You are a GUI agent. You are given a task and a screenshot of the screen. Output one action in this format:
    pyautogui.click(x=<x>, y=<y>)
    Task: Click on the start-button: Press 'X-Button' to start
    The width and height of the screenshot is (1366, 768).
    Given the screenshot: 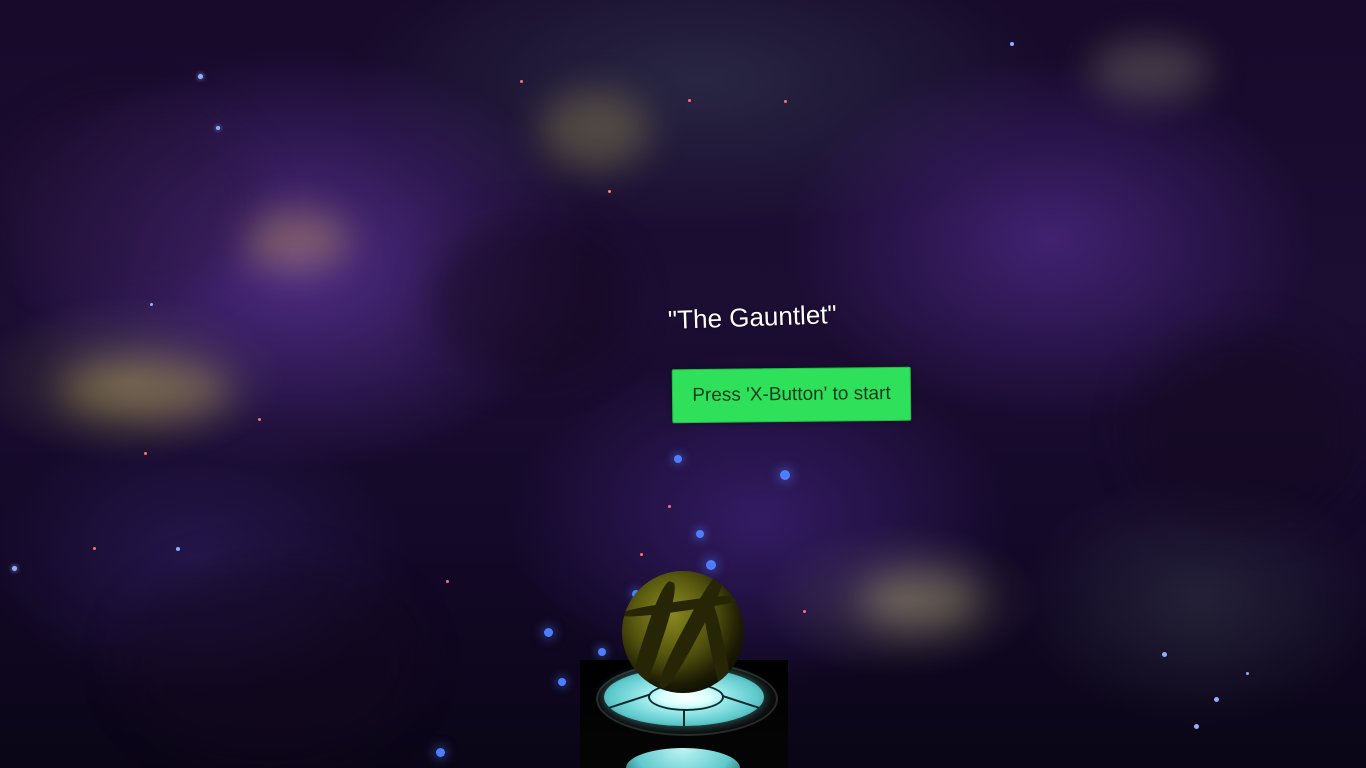 What is the action you would take?
    pyautogui.click(x=791, y=395)
    